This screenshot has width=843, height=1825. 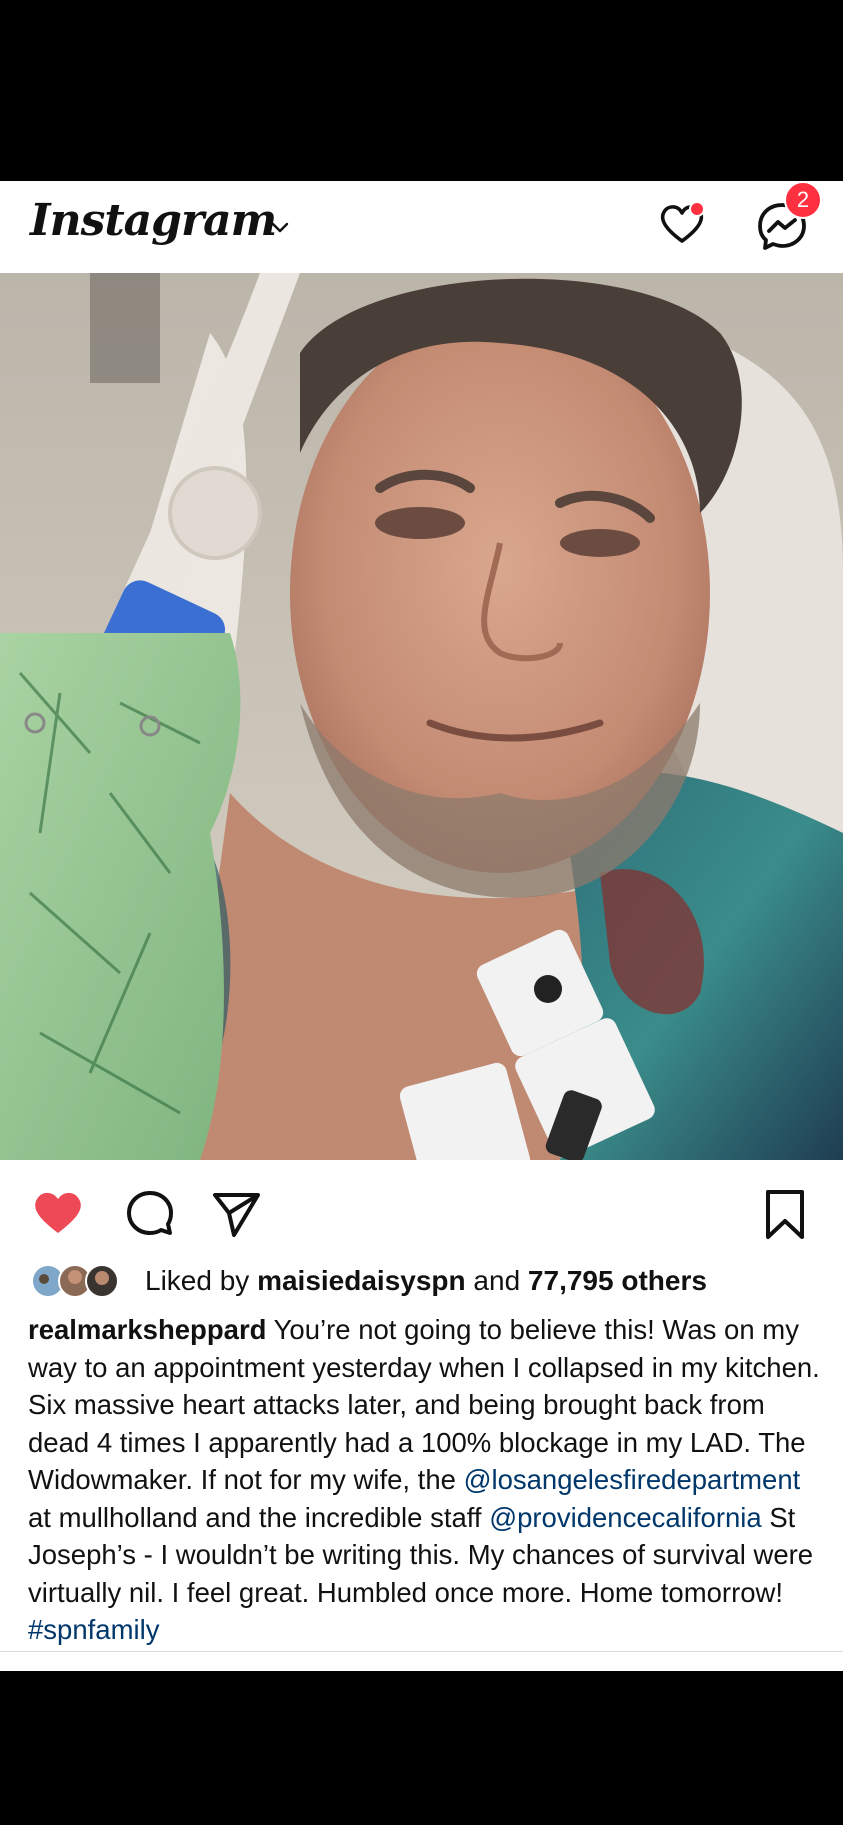 I want to click on caption-username: realmarksheppard, so click(x=147, y=1329).